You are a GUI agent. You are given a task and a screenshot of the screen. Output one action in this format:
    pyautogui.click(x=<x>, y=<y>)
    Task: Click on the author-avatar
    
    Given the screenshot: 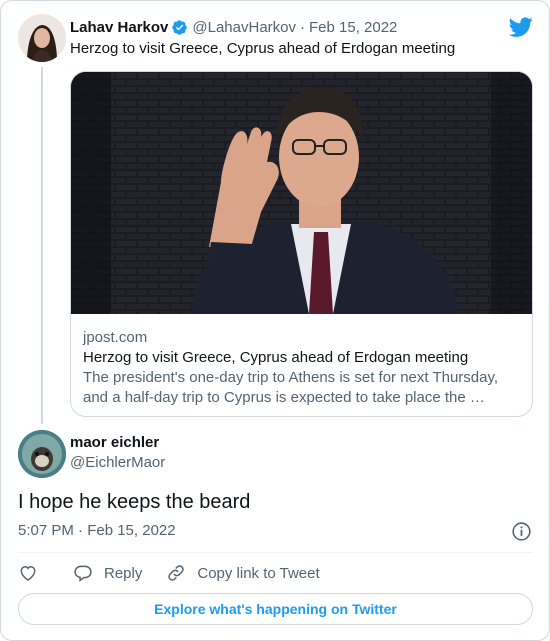 What is the action you would take?
    pyautogui.click(x=42, y=38)
    